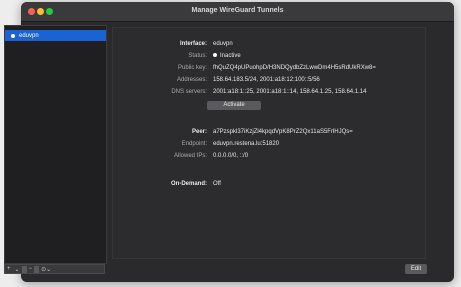 This screenshot has height=287, width=461. I want to click on endpoint-value: eduvpn.restena.lu:51820, so click(246, 144).